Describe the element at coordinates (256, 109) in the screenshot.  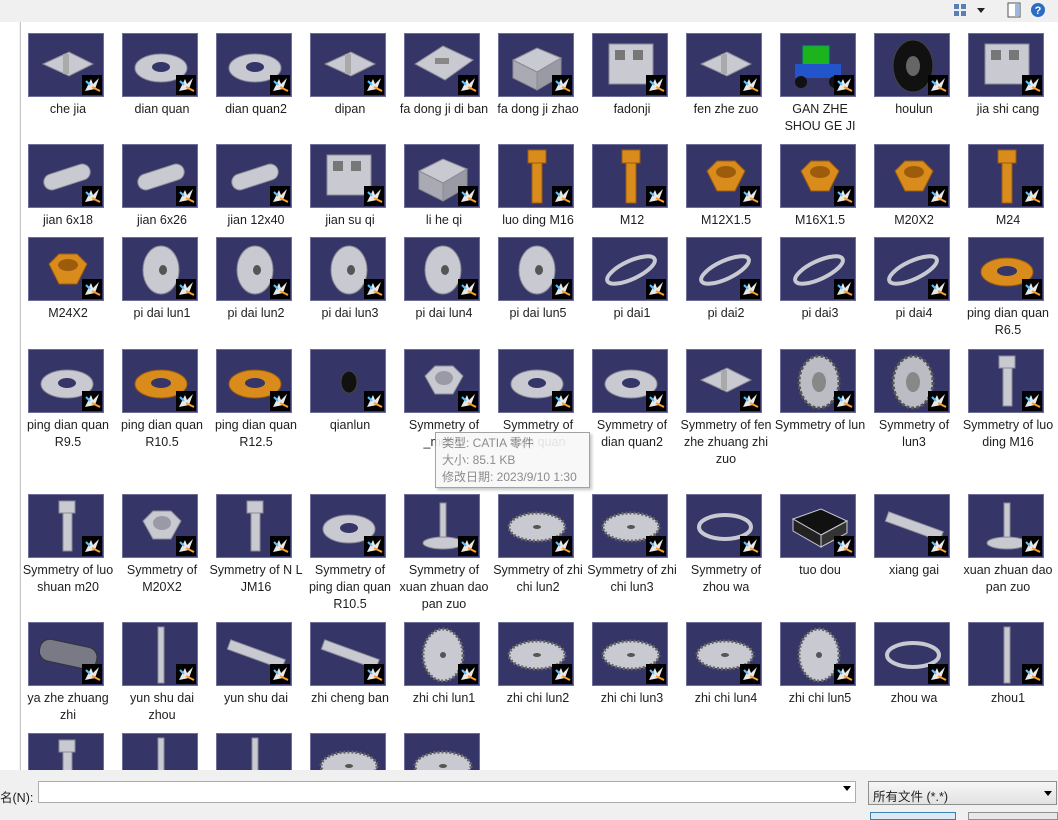
I see `file-name: dian quan2` at that location.